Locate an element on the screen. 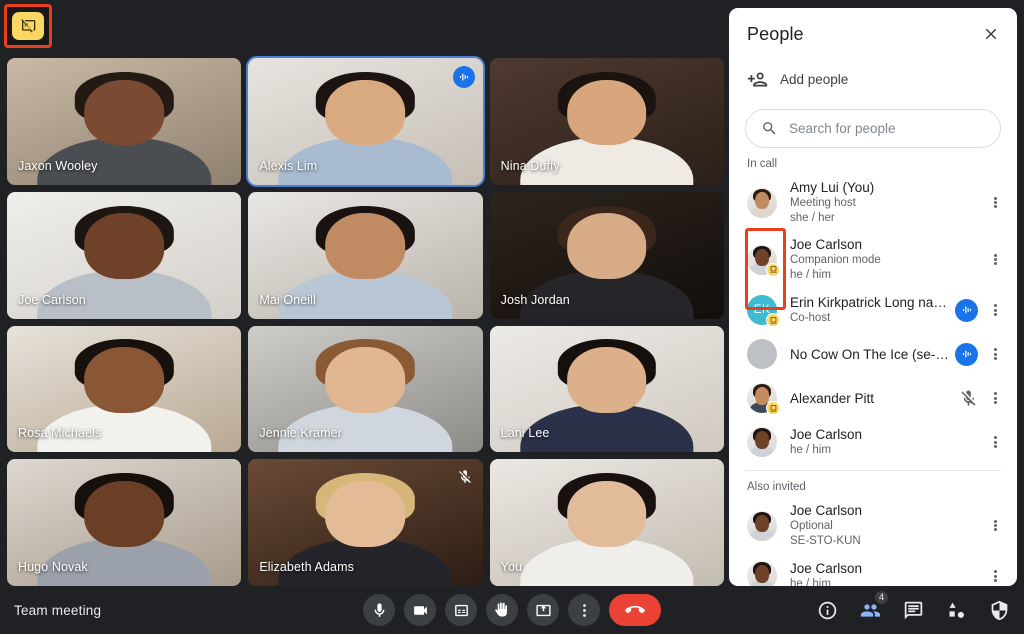 The height and width of the screenshot is (634, 1024). participant-row: Joe Carlson Optional SE-STO-KUN is located at coordinates (873, 525).